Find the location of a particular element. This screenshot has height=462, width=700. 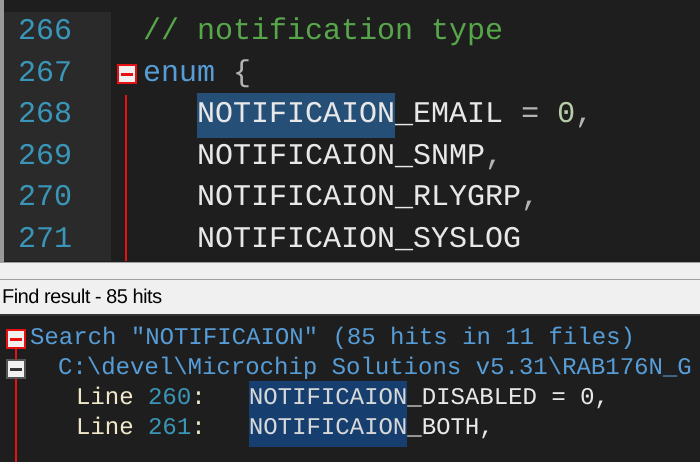

result-row: Line 261: NOTIFICAION_BOTH, is located at coordinates (350, 429).